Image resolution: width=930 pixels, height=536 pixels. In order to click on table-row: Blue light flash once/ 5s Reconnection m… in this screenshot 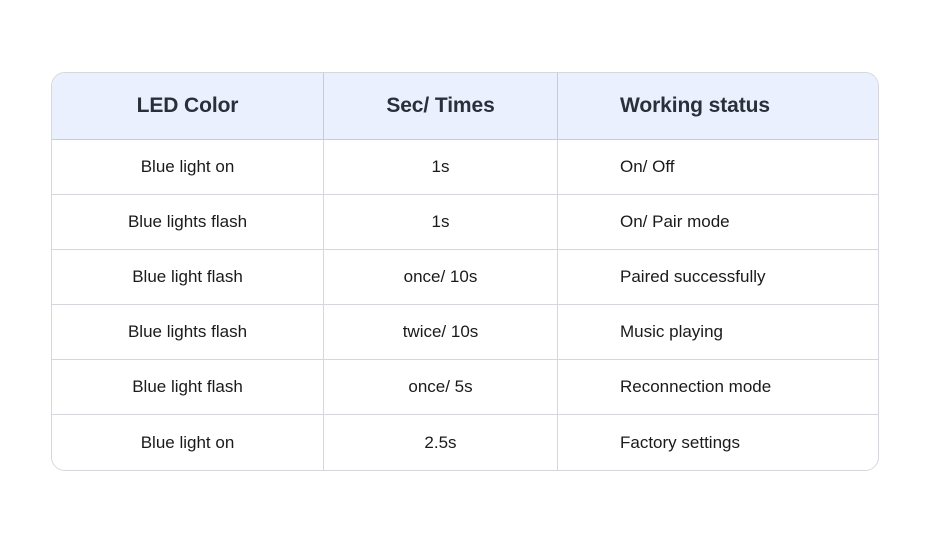, I will do `click(465, 386)`.